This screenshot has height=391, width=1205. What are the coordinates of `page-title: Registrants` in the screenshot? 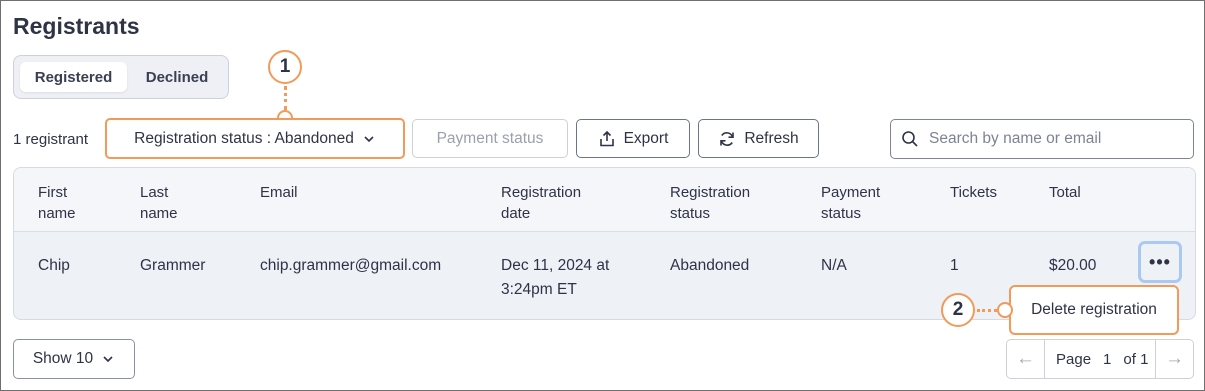 It's located at (76, 26).